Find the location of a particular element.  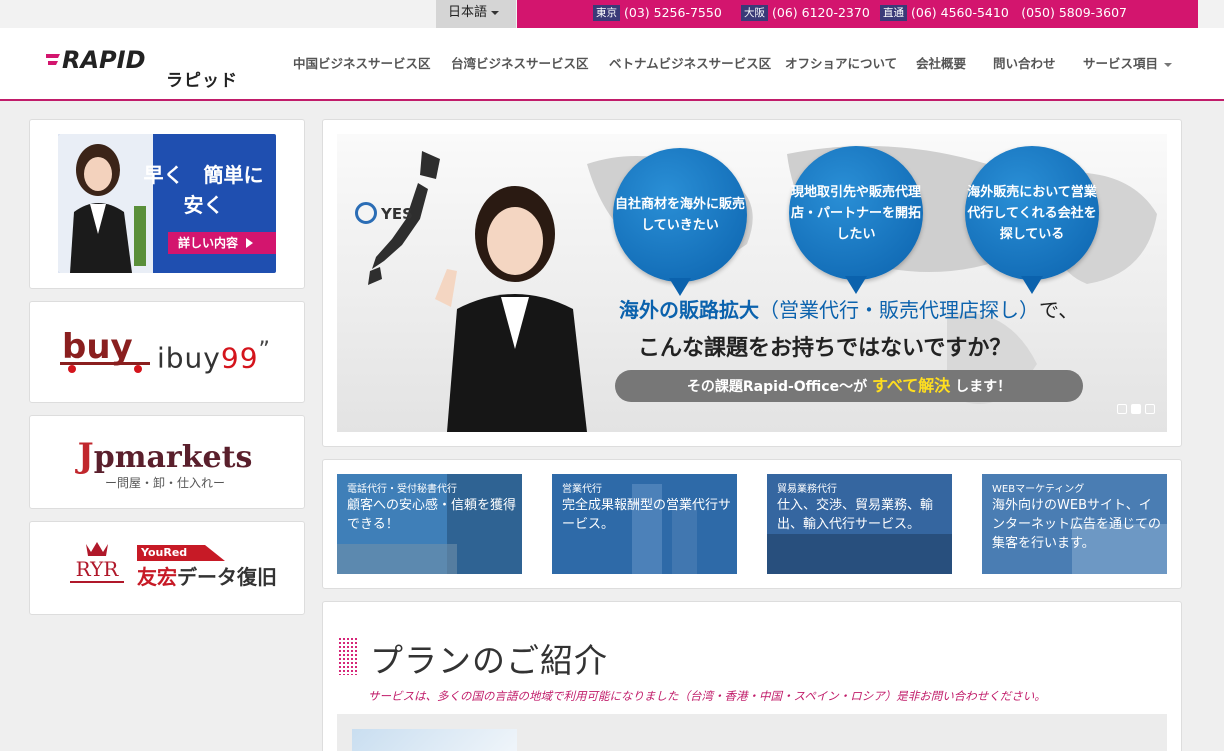

promo-headline-line1: 早く 簡単に is located at coordinates (203, 175).